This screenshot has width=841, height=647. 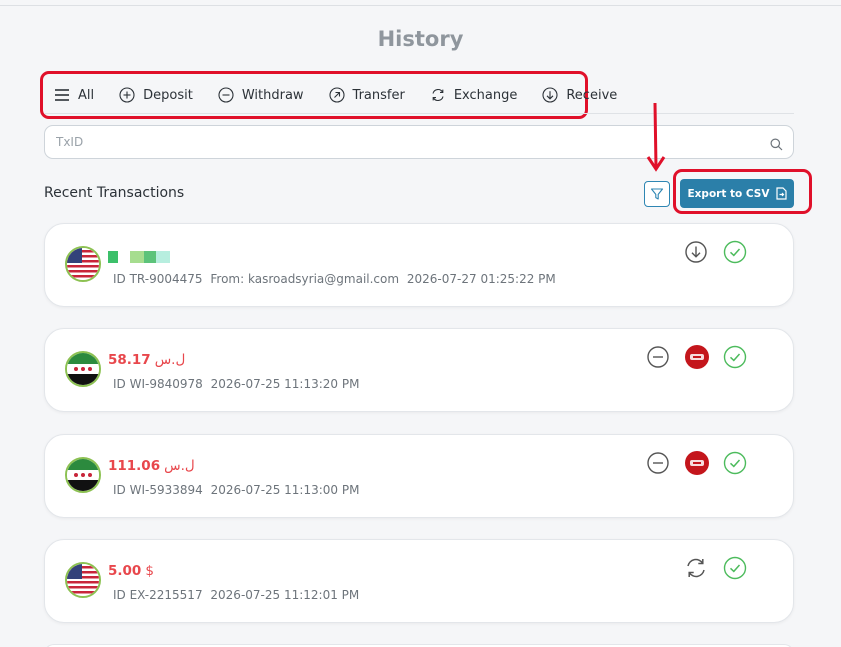 What do you see at coordinates (62, 95) in the screenshot?
I see `list-icon` at bounding box center [62, 95].